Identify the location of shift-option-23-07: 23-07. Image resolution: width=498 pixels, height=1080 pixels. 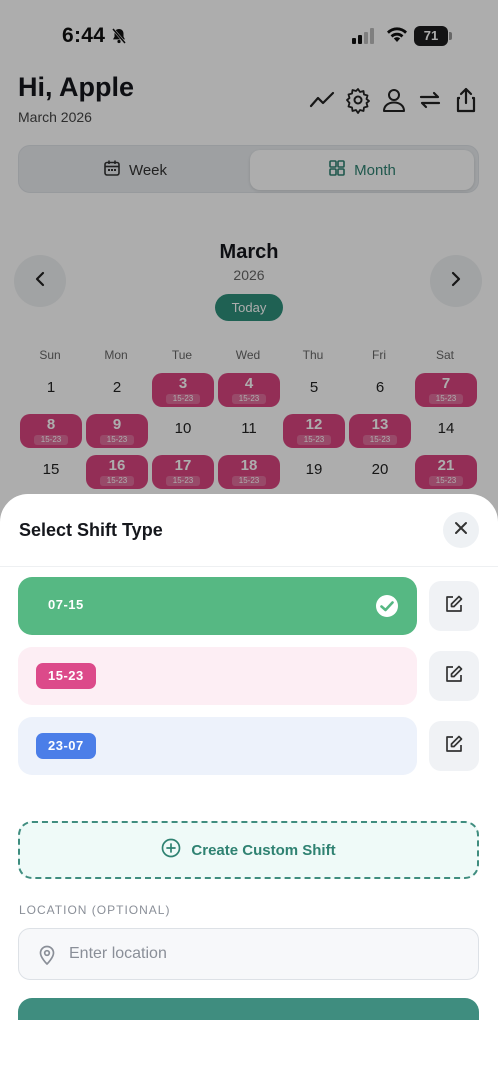
(217, 746).